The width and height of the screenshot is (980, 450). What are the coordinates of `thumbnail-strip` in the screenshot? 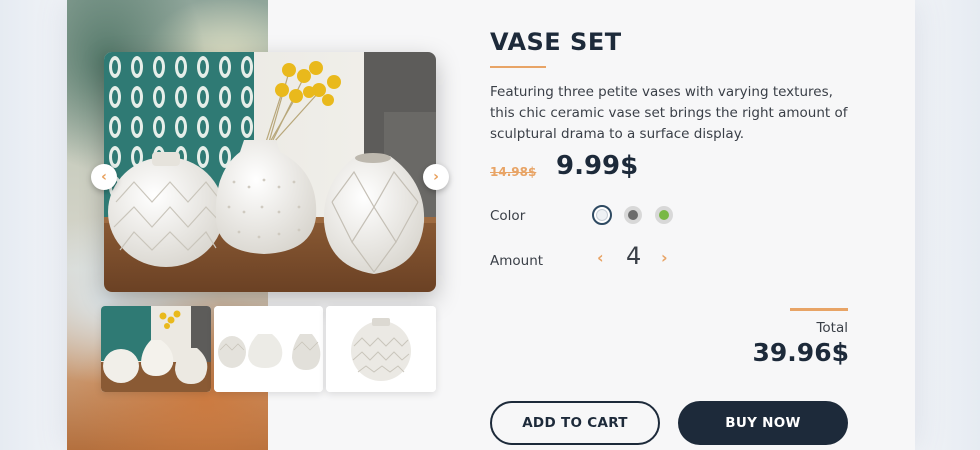 It's located at (269, 349).